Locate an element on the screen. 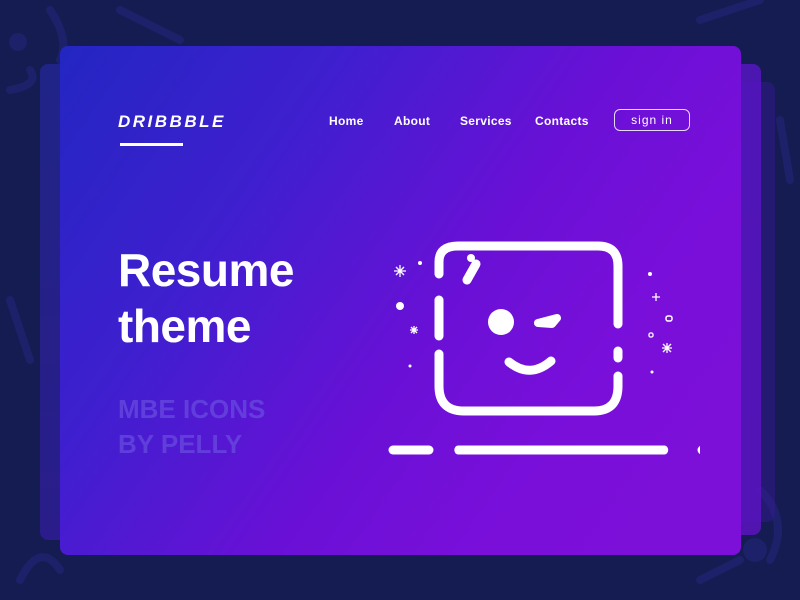 The width and height of the screenshot is (800, 600). nav-contacts: Contacts is located at coordinates (562, 121).